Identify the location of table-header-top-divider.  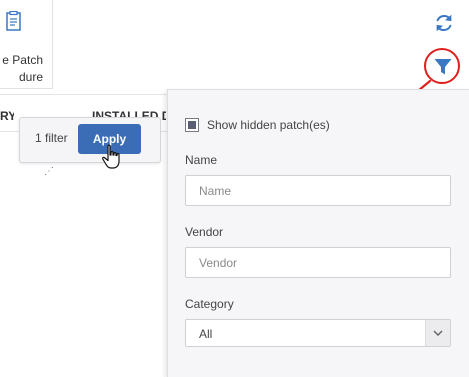
(85, 94).